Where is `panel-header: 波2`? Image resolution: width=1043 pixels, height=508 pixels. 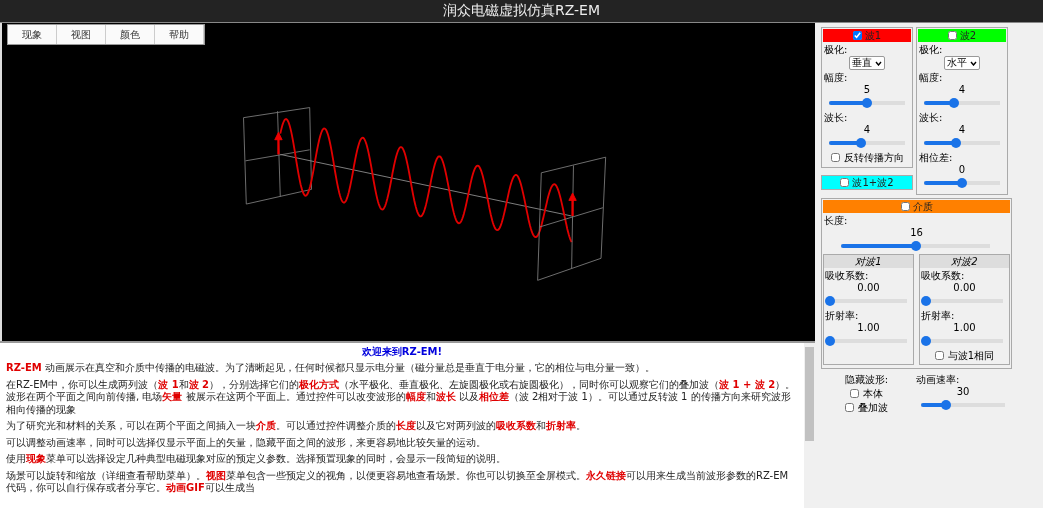
panel-header: 波2 is located at coordinates (962, 35).